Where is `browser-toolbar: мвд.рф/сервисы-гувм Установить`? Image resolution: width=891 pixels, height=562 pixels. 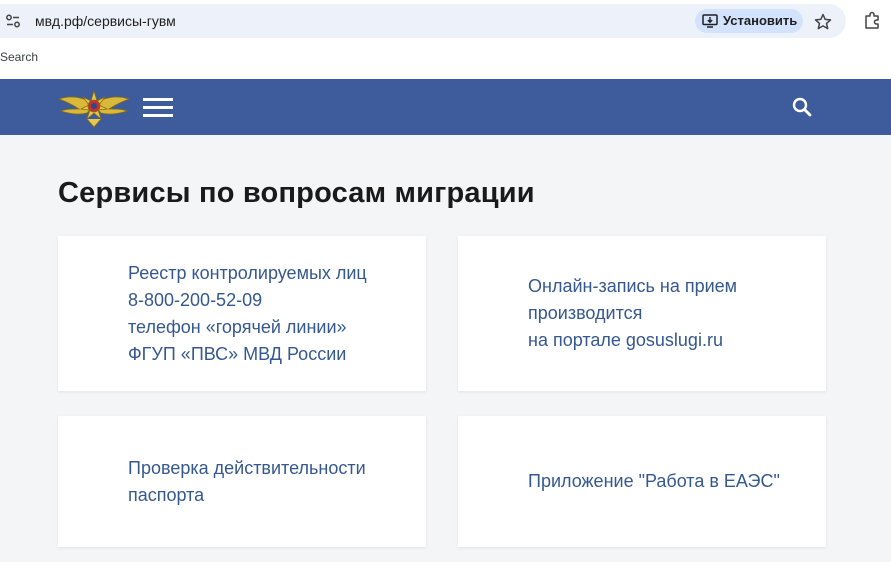 browser-toolbar: мвд.рф/сервисы-гувм Установить is located at coordinates (445, 21).